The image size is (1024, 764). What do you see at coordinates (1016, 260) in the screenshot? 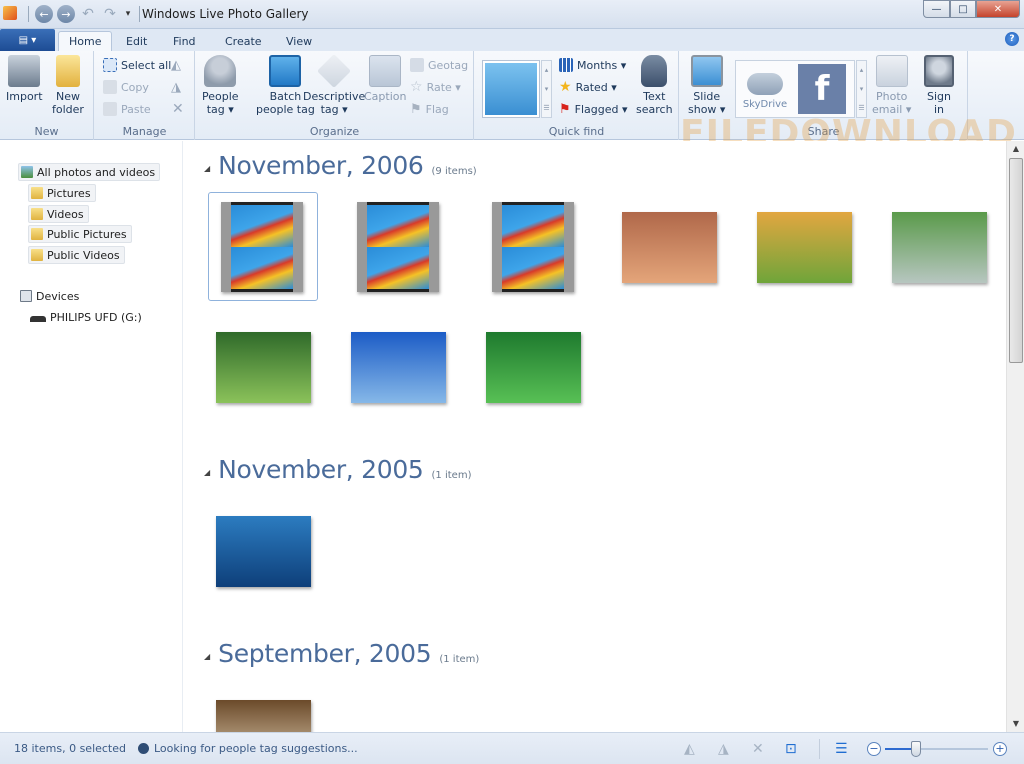
I see `scroll-thumb` at bounding box center [1016, 260].